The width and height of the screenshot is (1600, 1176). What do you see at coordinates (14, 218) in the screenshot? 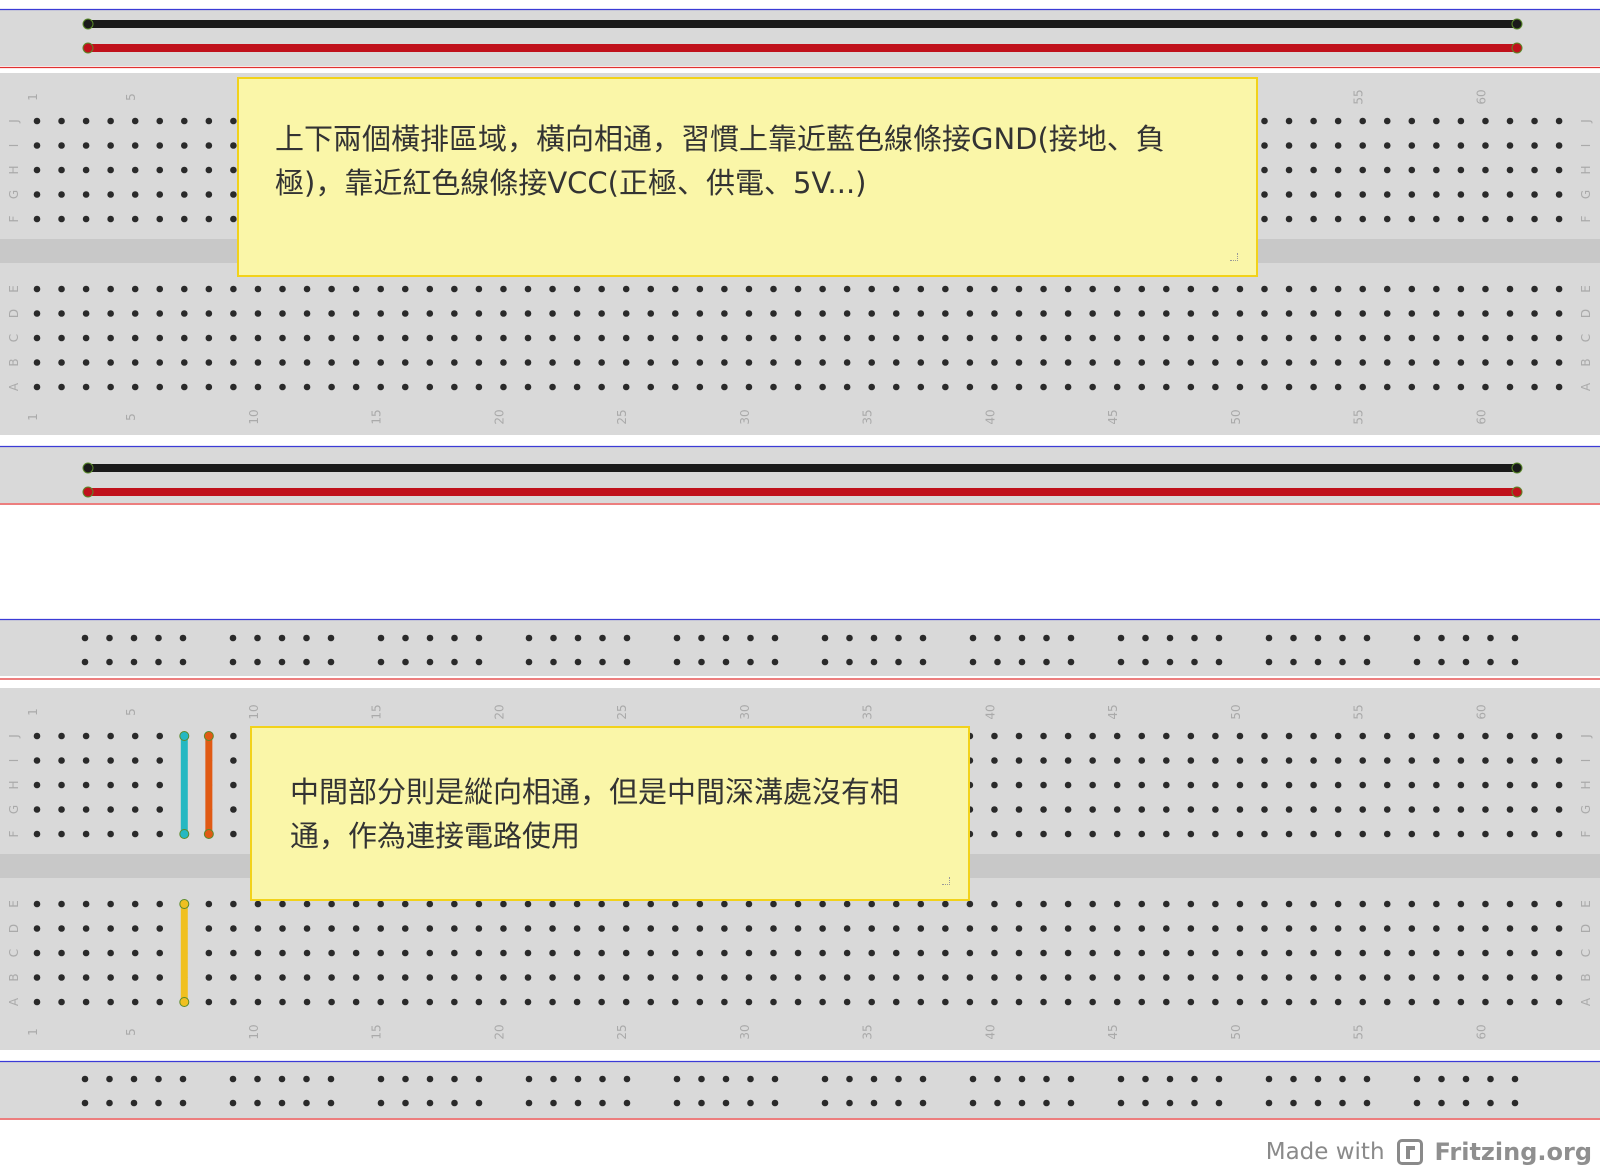
I see `row-letter-label: F` at bounding box center [14, 218].